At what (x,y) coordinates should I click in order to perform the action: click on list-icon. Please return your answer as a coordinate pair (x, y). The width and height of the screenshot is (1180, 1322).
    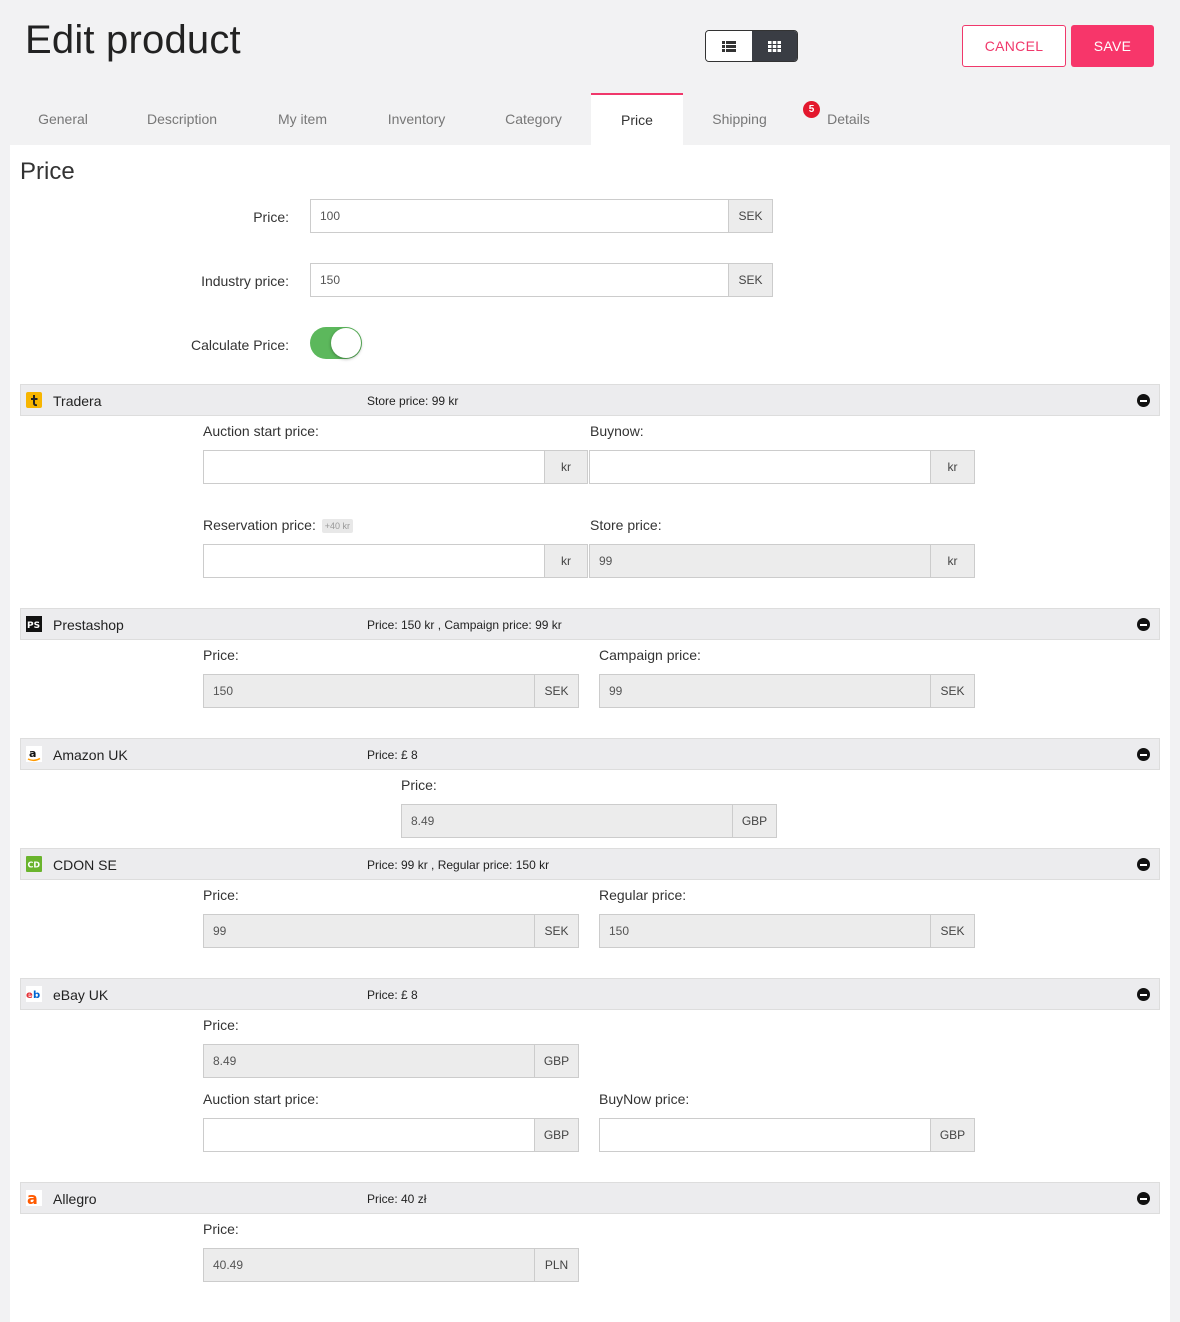
    Looking at the image, I should click on (728, 46).